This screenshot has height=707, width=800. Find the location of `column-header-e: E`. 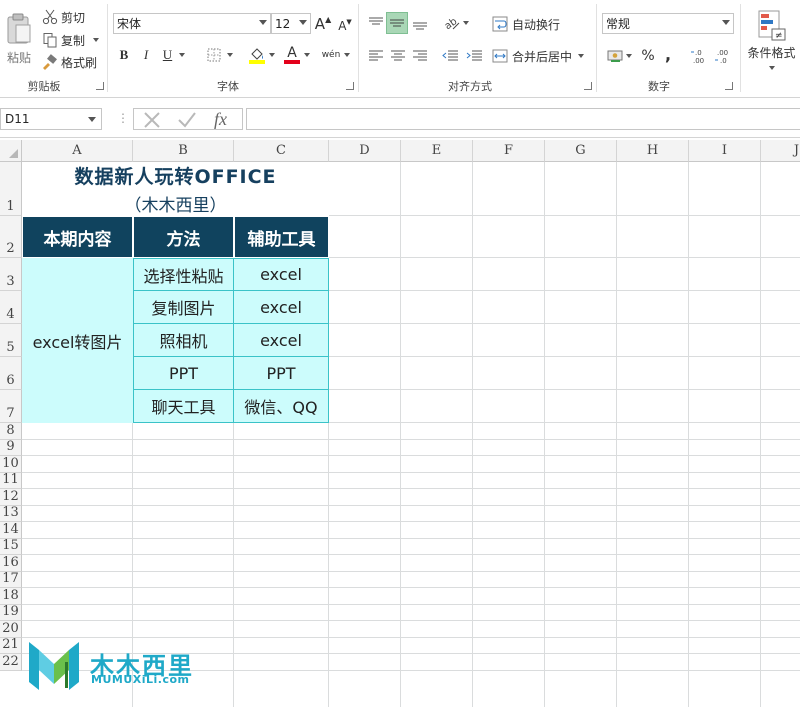

column-header-e: E is located at coordinates (437, 151).